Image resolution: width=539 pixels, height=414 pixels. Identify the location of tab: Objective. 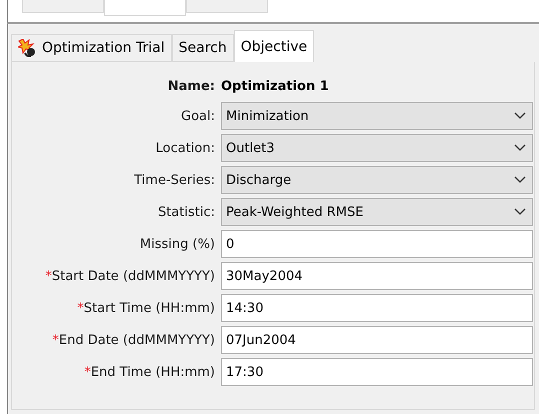
(274, 46).